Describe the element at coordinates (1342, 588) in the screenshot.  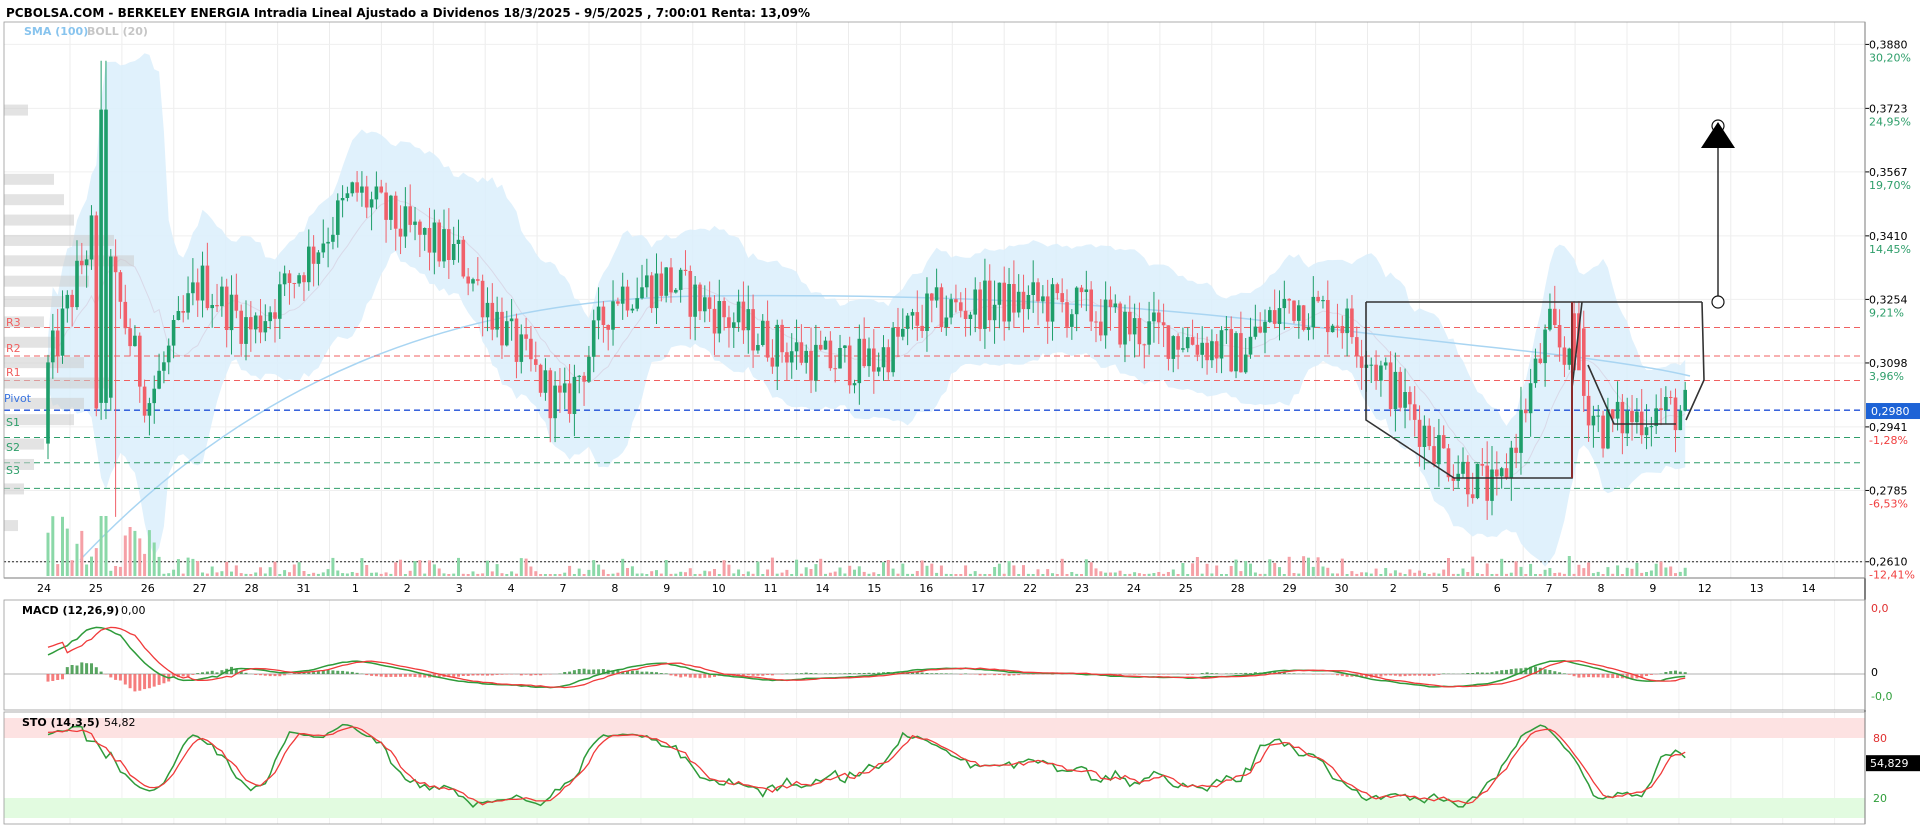
I see `x-tick-label: 30` at that location.